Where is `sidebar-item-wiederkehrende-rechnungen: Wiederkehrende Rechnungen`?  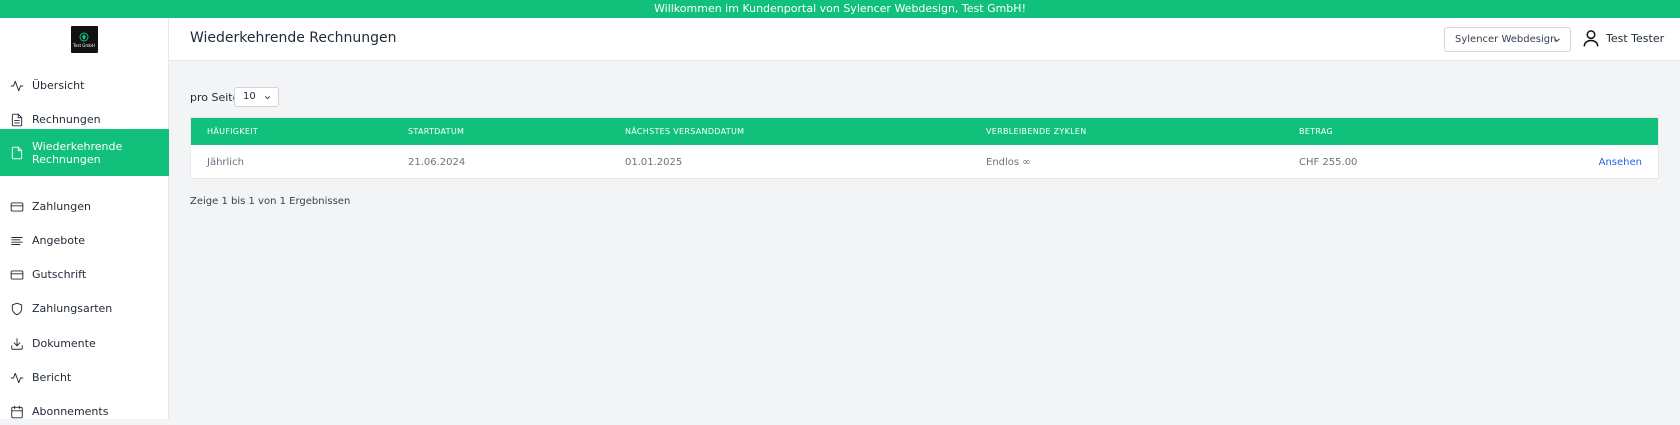 sidebar-item-wiederkehrende-rechnungen: Wiederkehrende Rechnungen is located at coordinates (84, 152).